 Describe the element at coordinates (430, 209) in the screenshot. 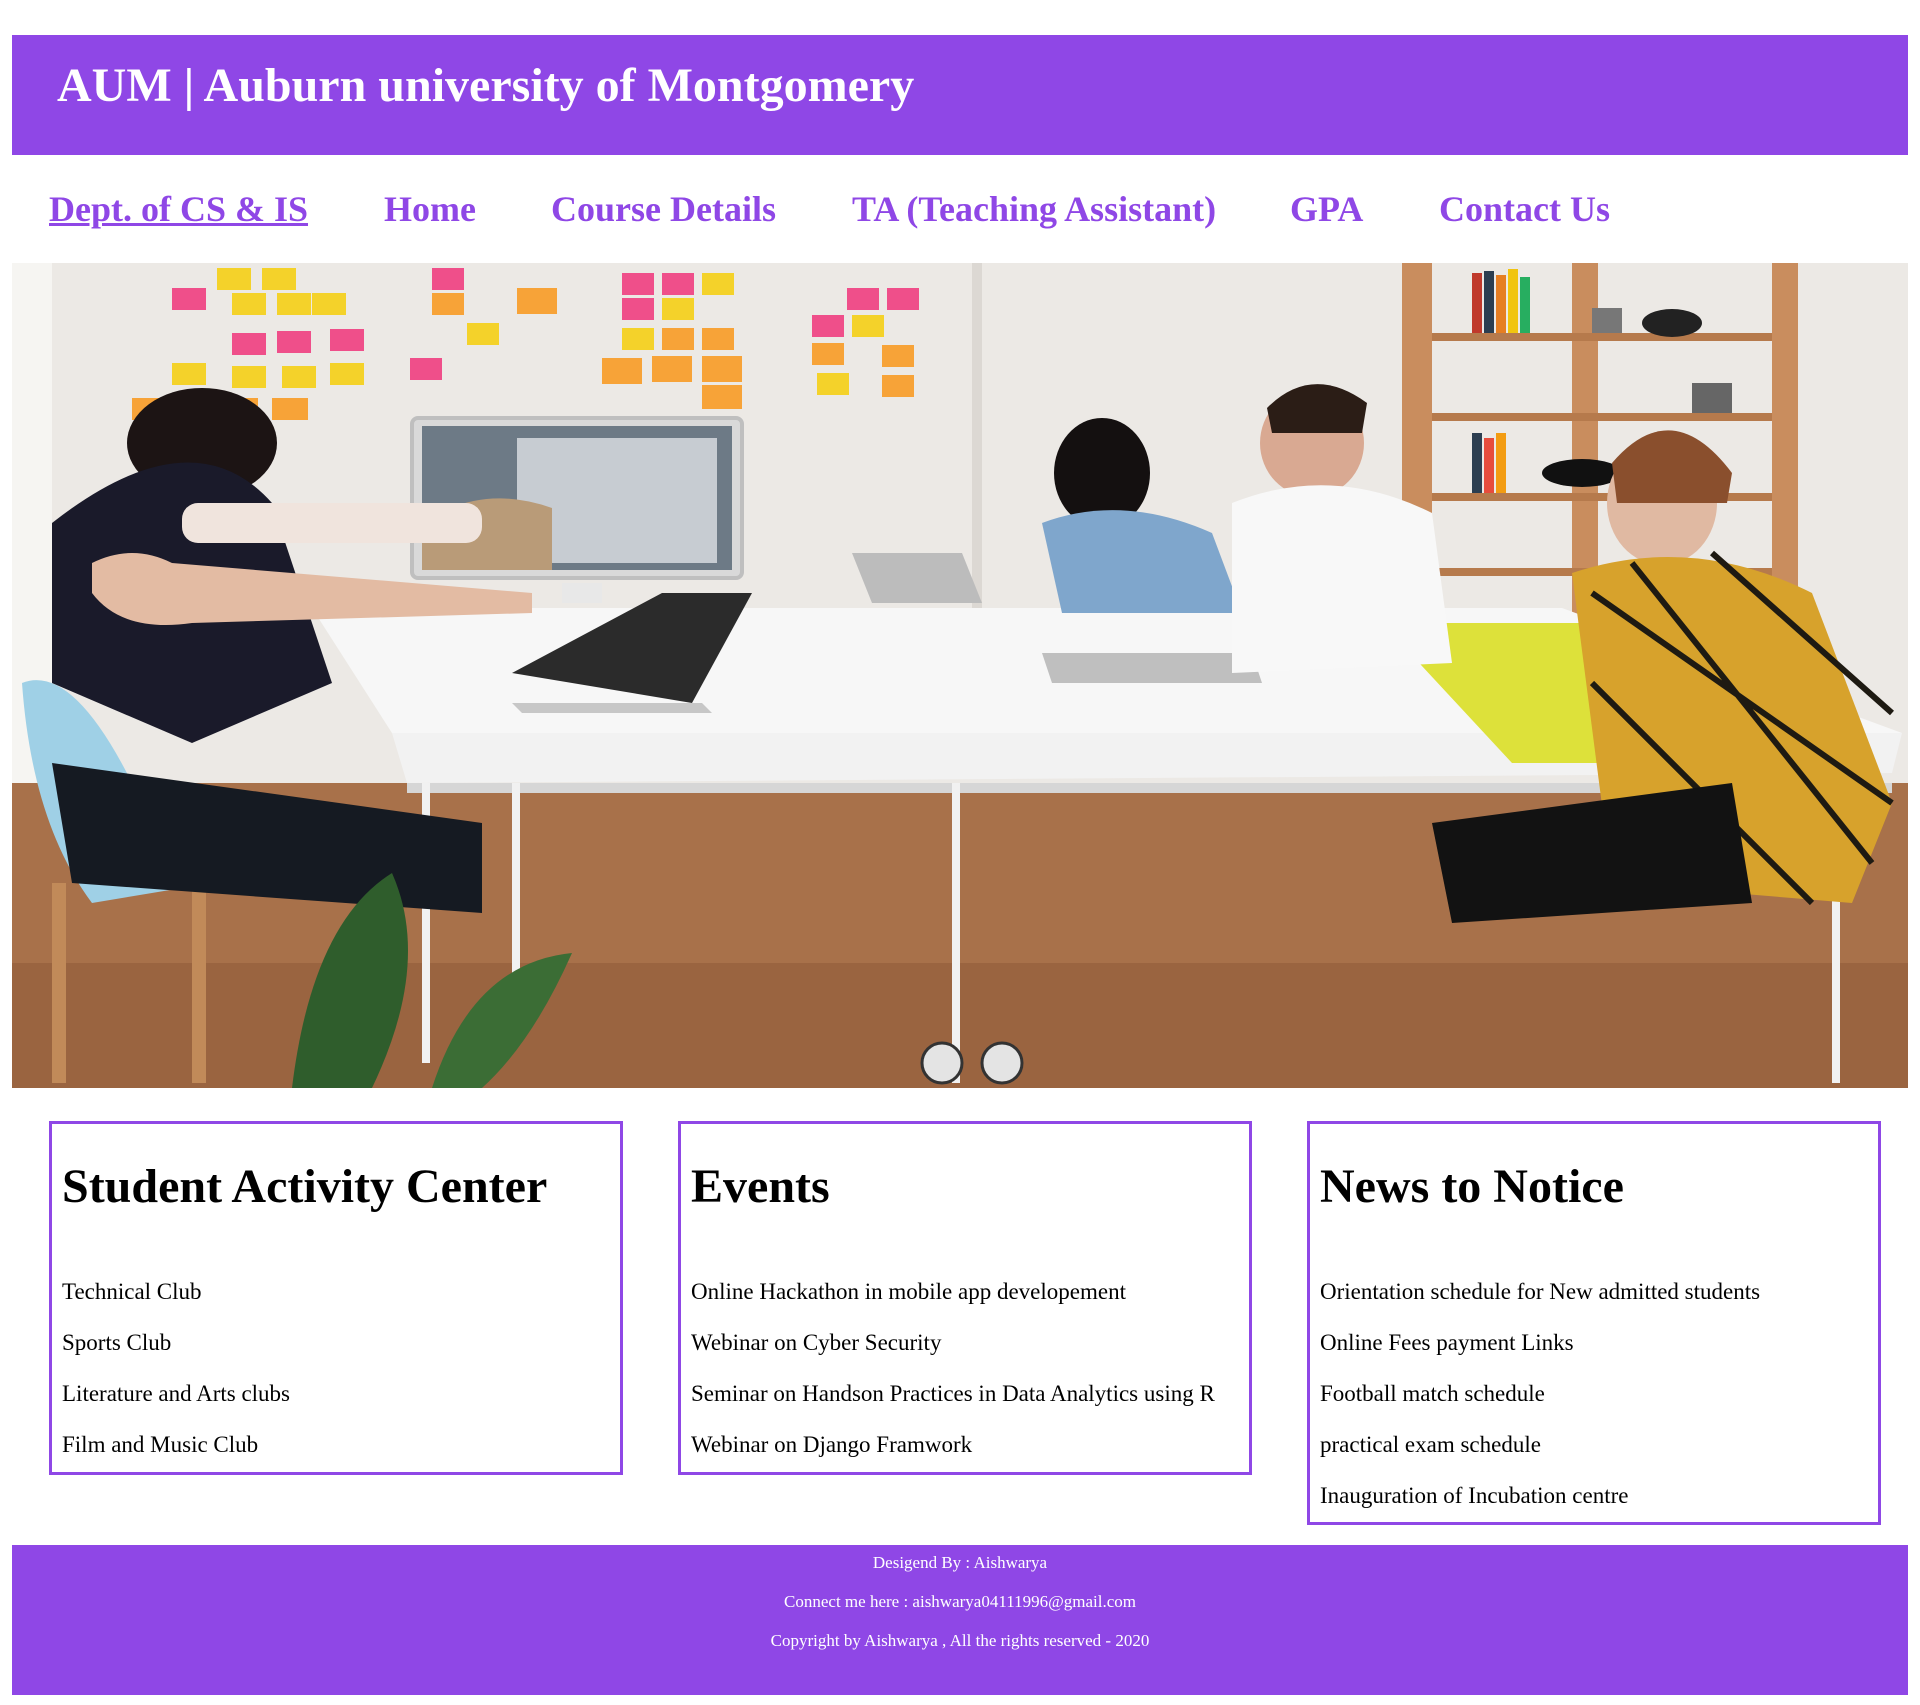

I see `nav-link-home: Home` at that location.